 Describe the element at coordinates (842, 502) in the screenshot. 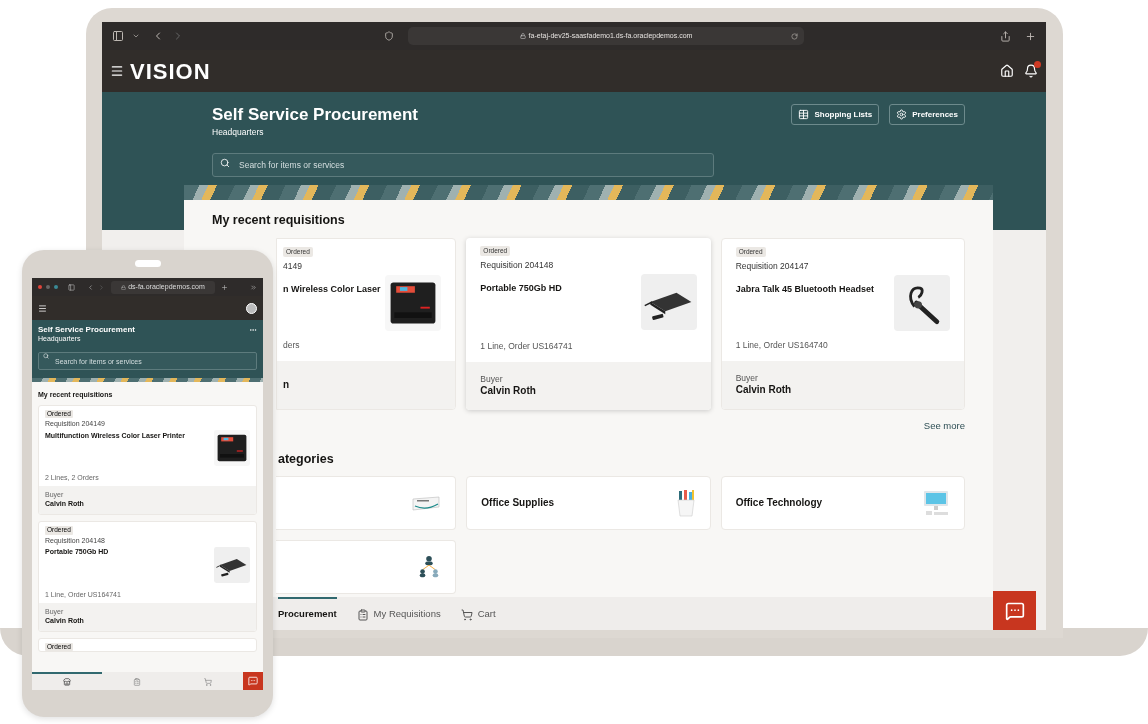

I see `category-card: Office Technology` at that location.